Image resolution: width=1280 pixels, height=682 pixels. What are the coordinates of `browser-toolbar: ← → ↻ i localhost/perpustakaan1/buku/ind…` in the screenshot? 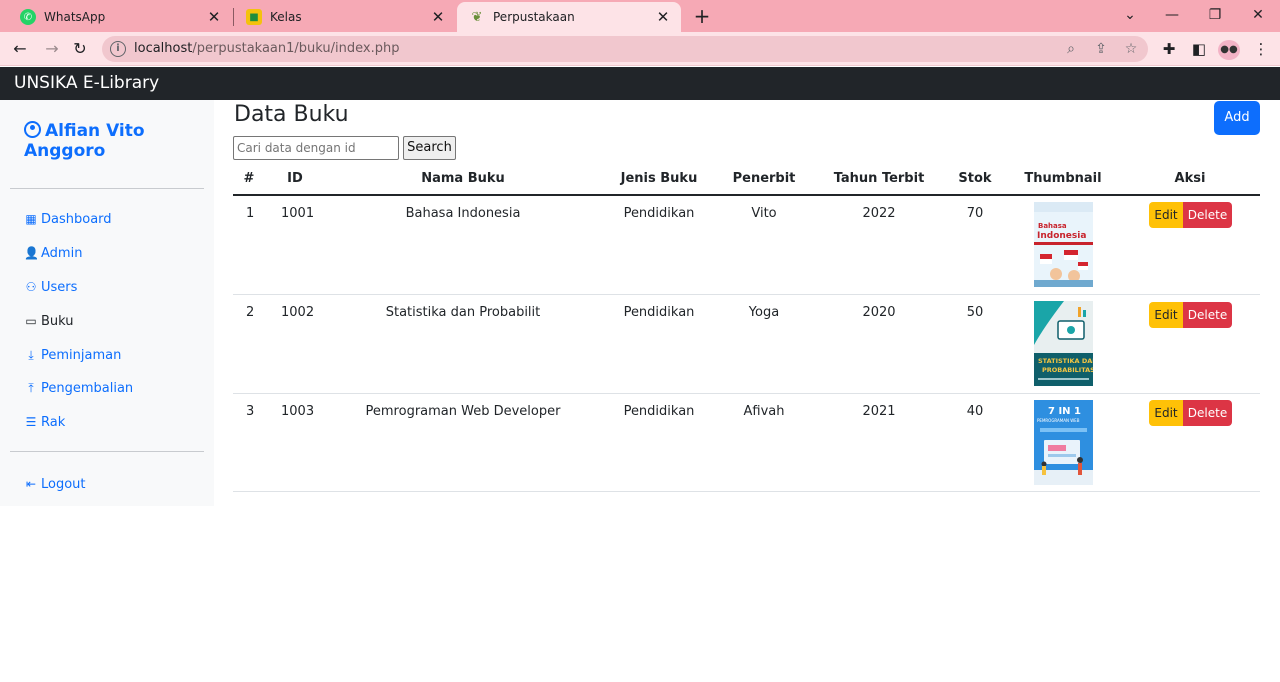 It's located at (640, 49).